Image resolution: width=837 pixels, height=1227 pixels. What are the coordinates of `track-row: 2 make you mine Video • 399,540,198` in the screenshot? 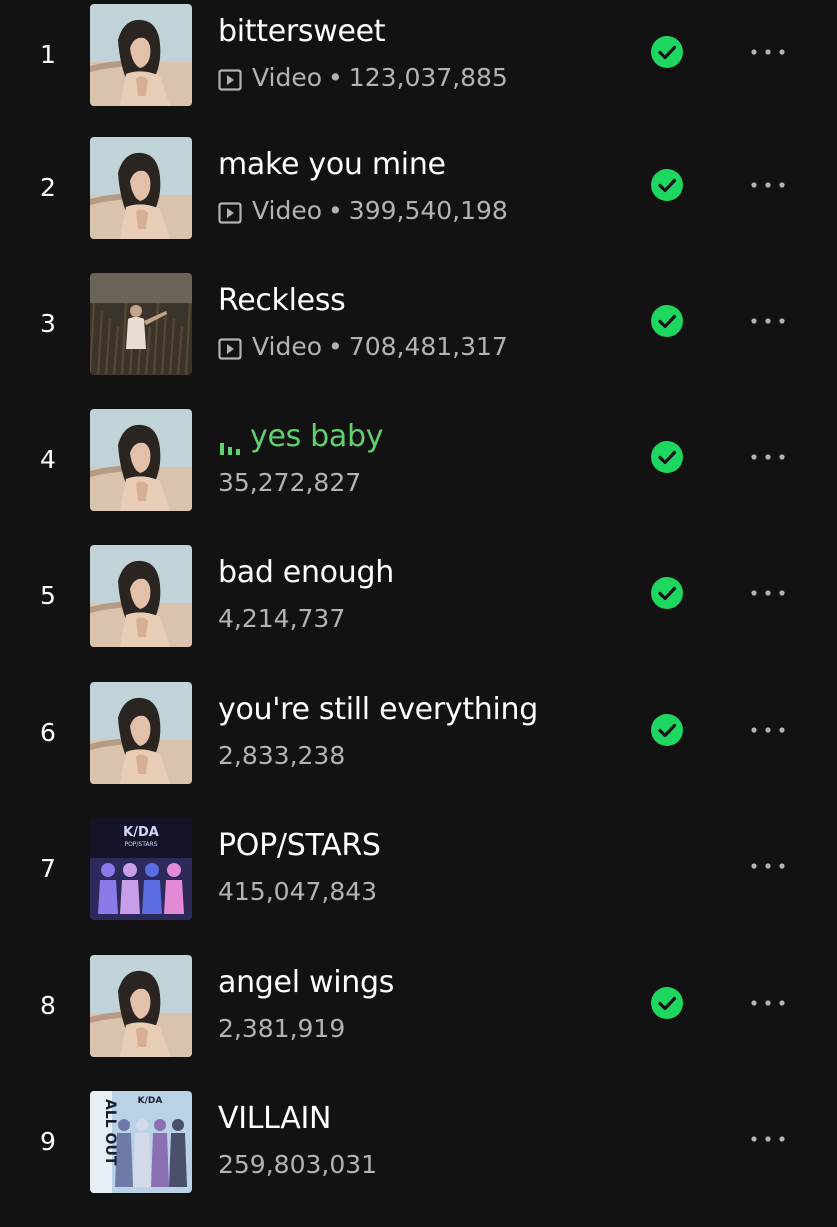 It's located at (418, 205).